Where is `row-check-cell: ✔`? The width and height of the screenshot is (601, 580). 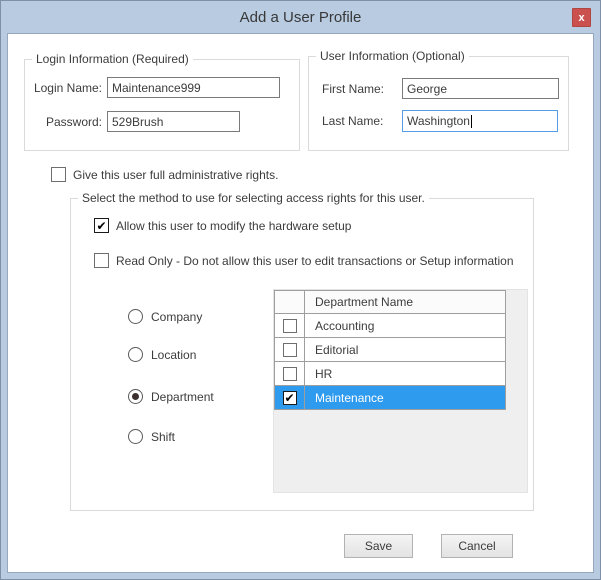
row-check-cell: ✔ is located at coordinates (289, 397).